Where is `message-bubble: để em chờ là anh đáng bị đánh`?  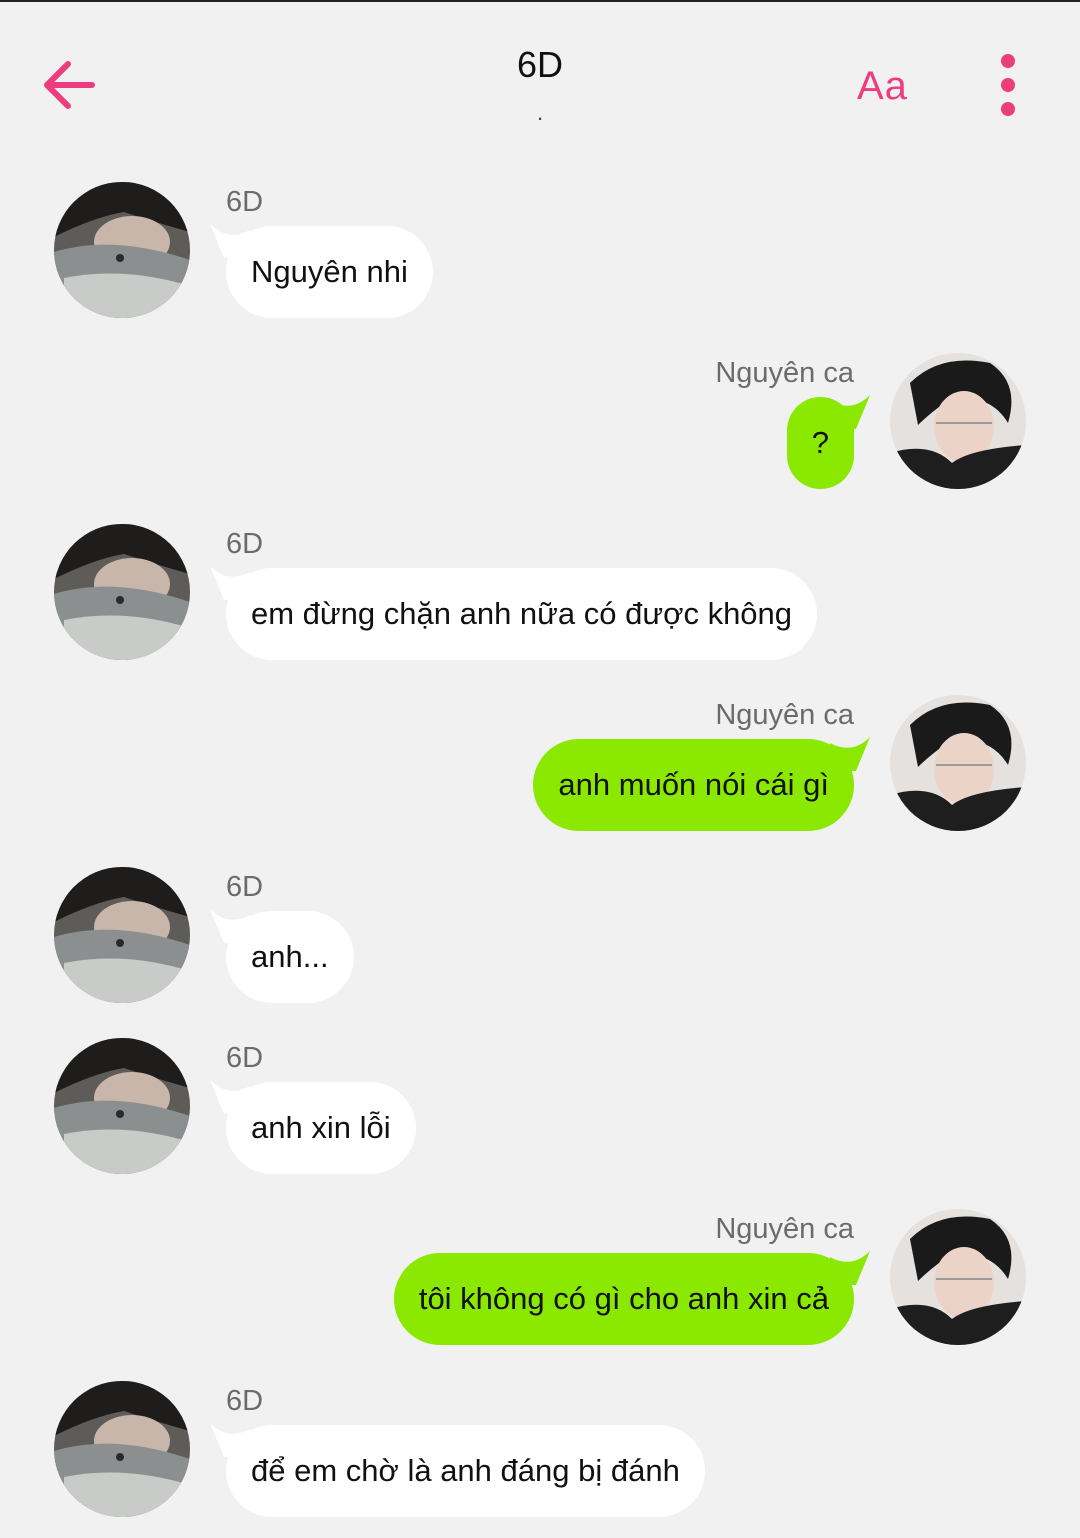 message-bubble: để em chờ là anh đáng bị đánh is located at coordinates (465, 1471).